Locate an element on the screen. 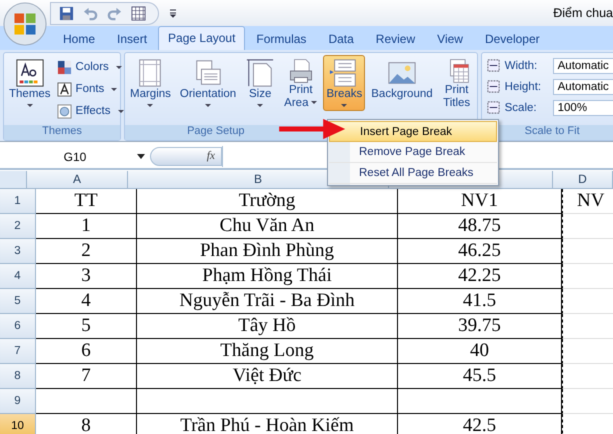 This screenshot has width=613, height=434. table-cell: 8 is located at coordinates (86, 424).